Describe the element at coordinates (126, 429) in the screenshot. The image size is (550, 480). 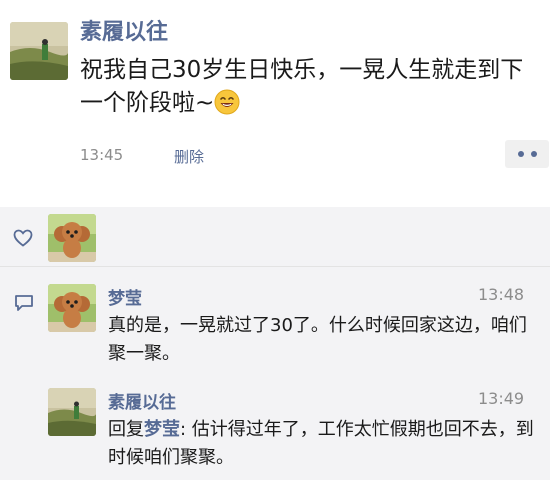
I see `reply-prefix: 回复` at that location.